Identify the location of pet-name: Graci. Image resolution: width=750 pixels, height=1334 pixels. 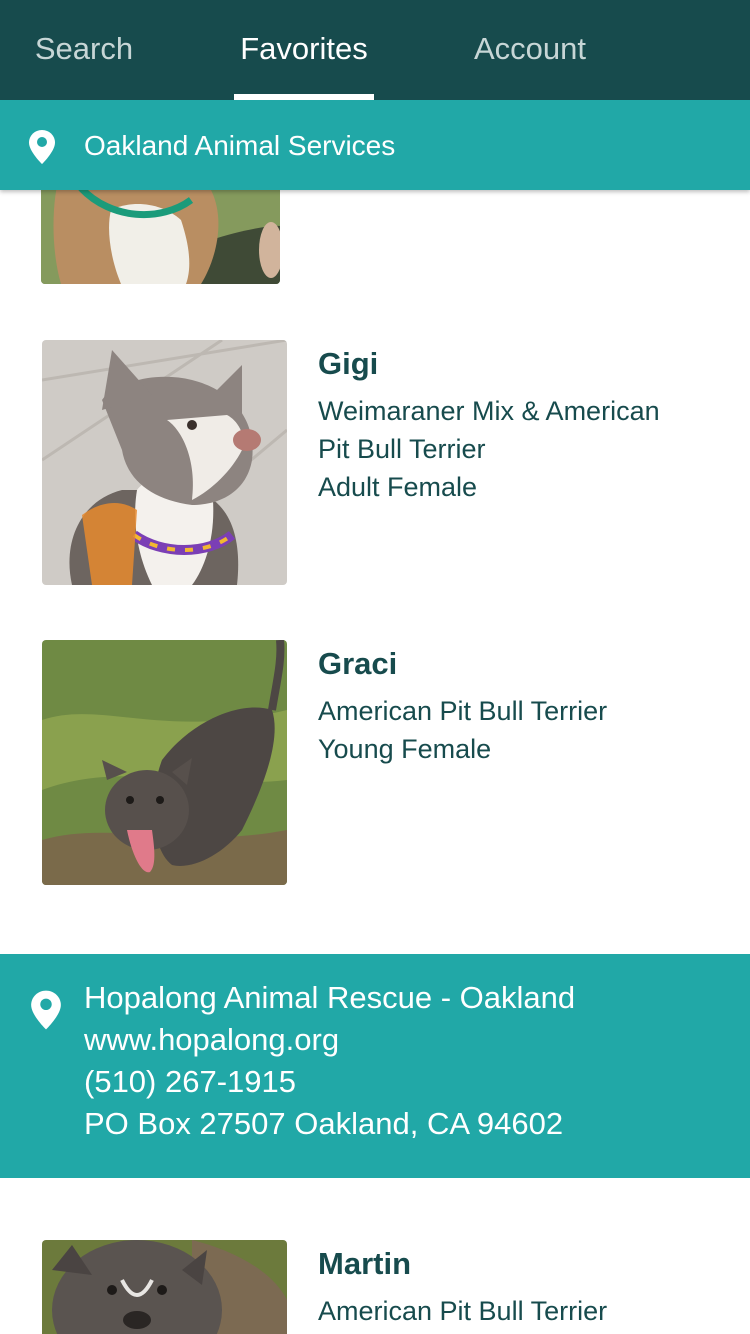
(357, 664).